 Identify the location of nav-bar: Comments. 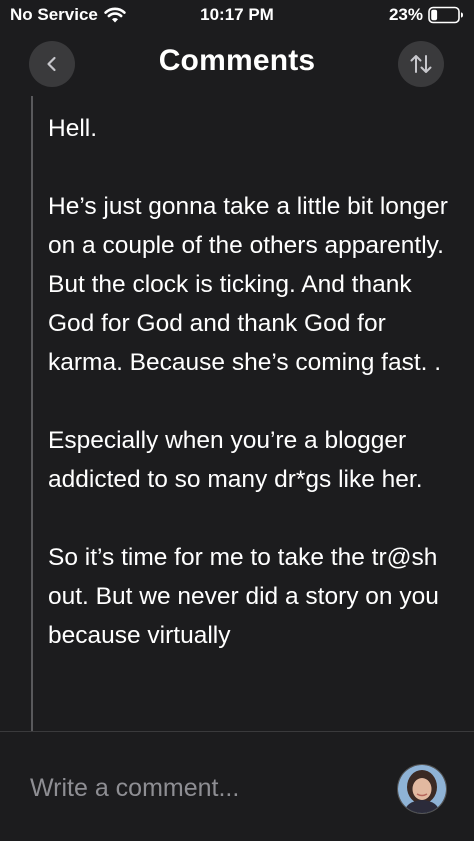
(237, 64).